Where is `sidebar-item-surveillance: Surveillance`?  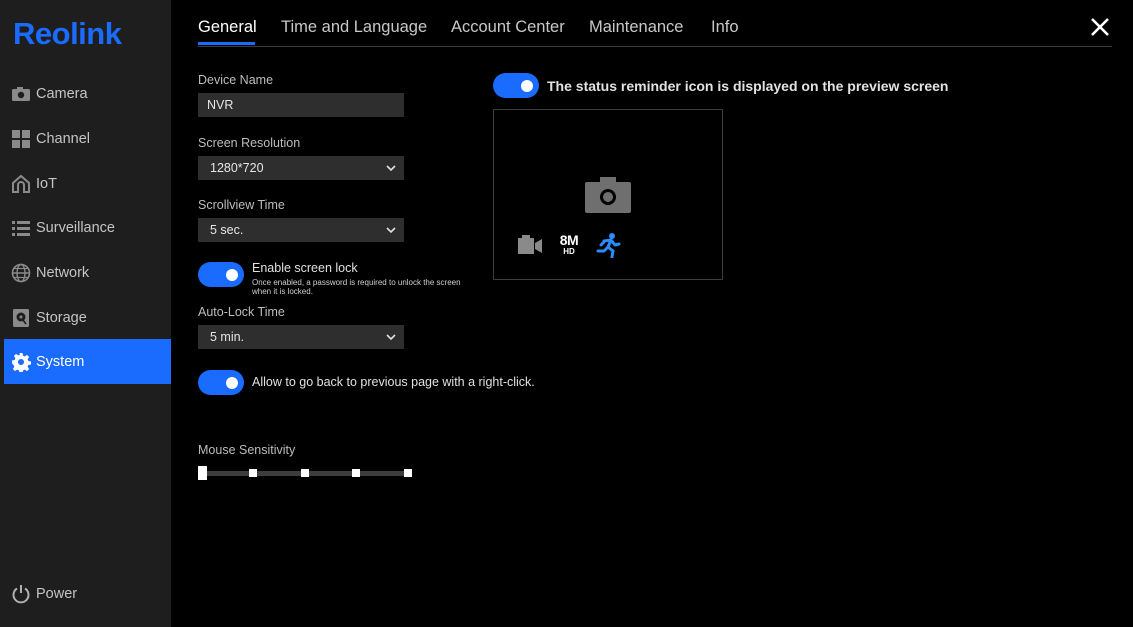 sidebar-item-surveillance: Surveillance is located at coordinates (87, 227).